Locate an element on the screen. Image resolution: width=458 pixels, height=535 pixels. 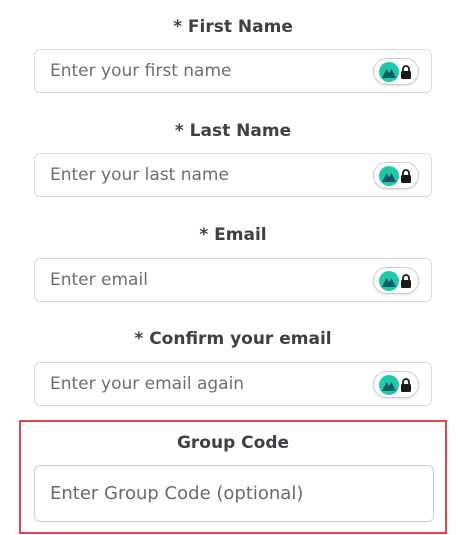
last-name-input is located at coordinates (207, 175).